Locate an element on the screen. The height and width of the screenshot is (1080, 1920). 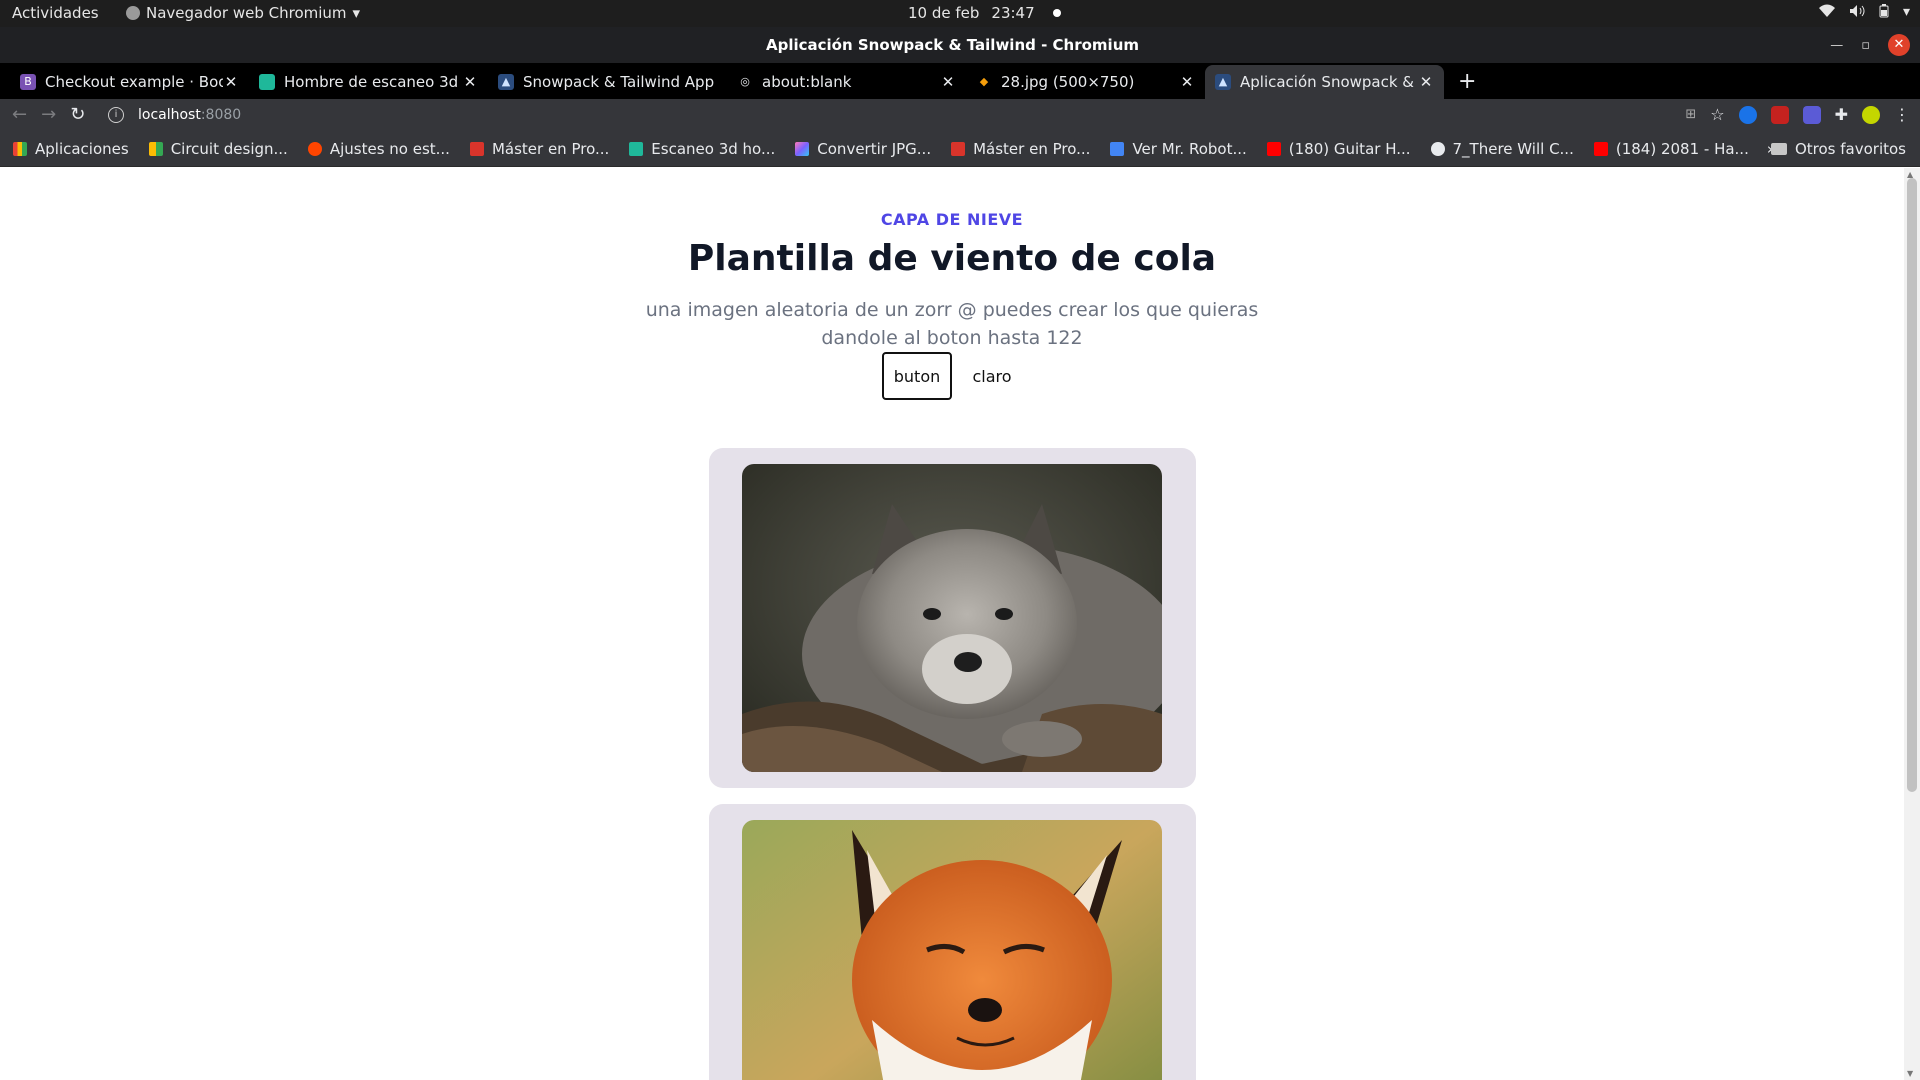
notification-dot-icon is located at coordinates (1056, 13).